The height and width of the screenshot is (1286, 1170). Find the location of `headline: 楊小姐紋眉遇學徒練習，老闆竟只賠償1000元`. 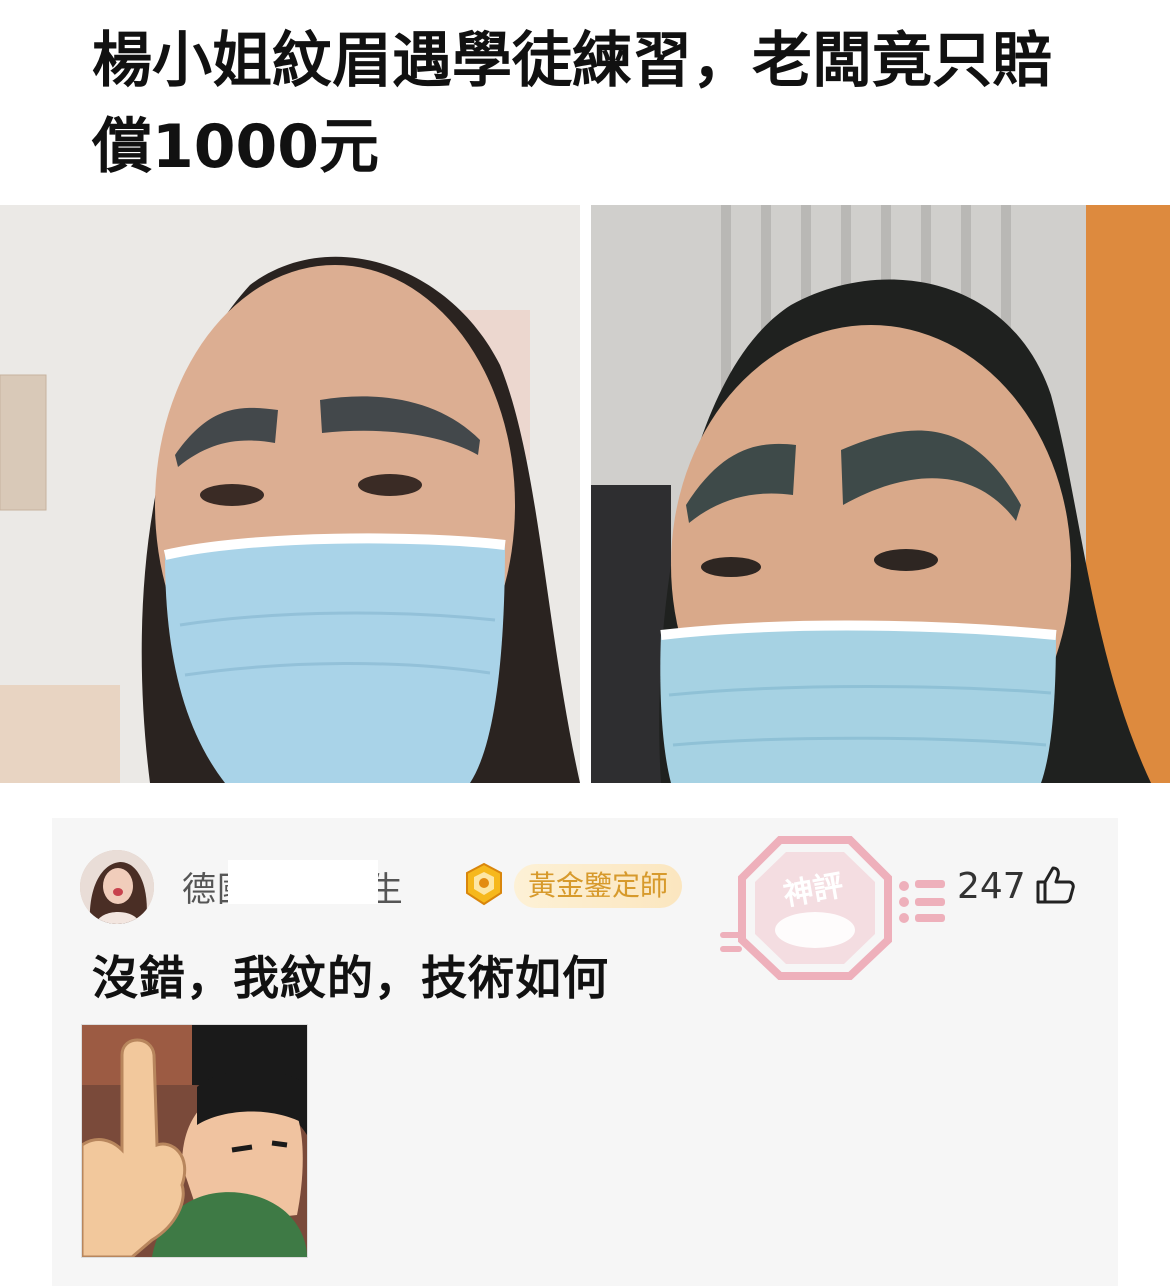

headline: 楊小姐紋眉遇學徒練習，老闆竟只賠償1000元 is located at coordinates (572, 104).